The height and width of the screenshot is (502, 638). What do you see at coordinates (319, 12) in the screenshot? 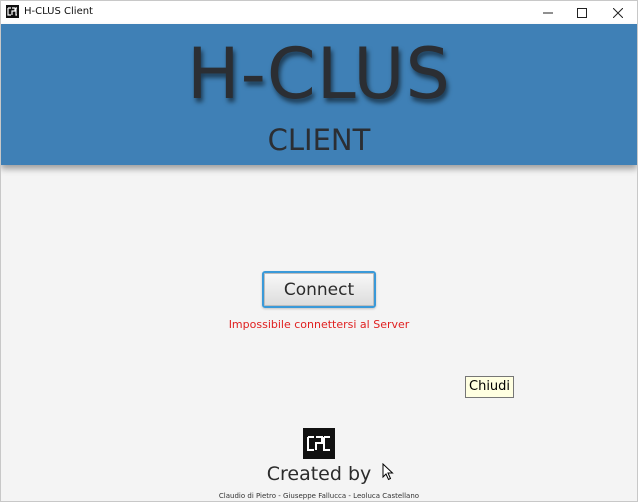
I see `title-bar: H-CLUS Client` at bounding box center [319, 12].